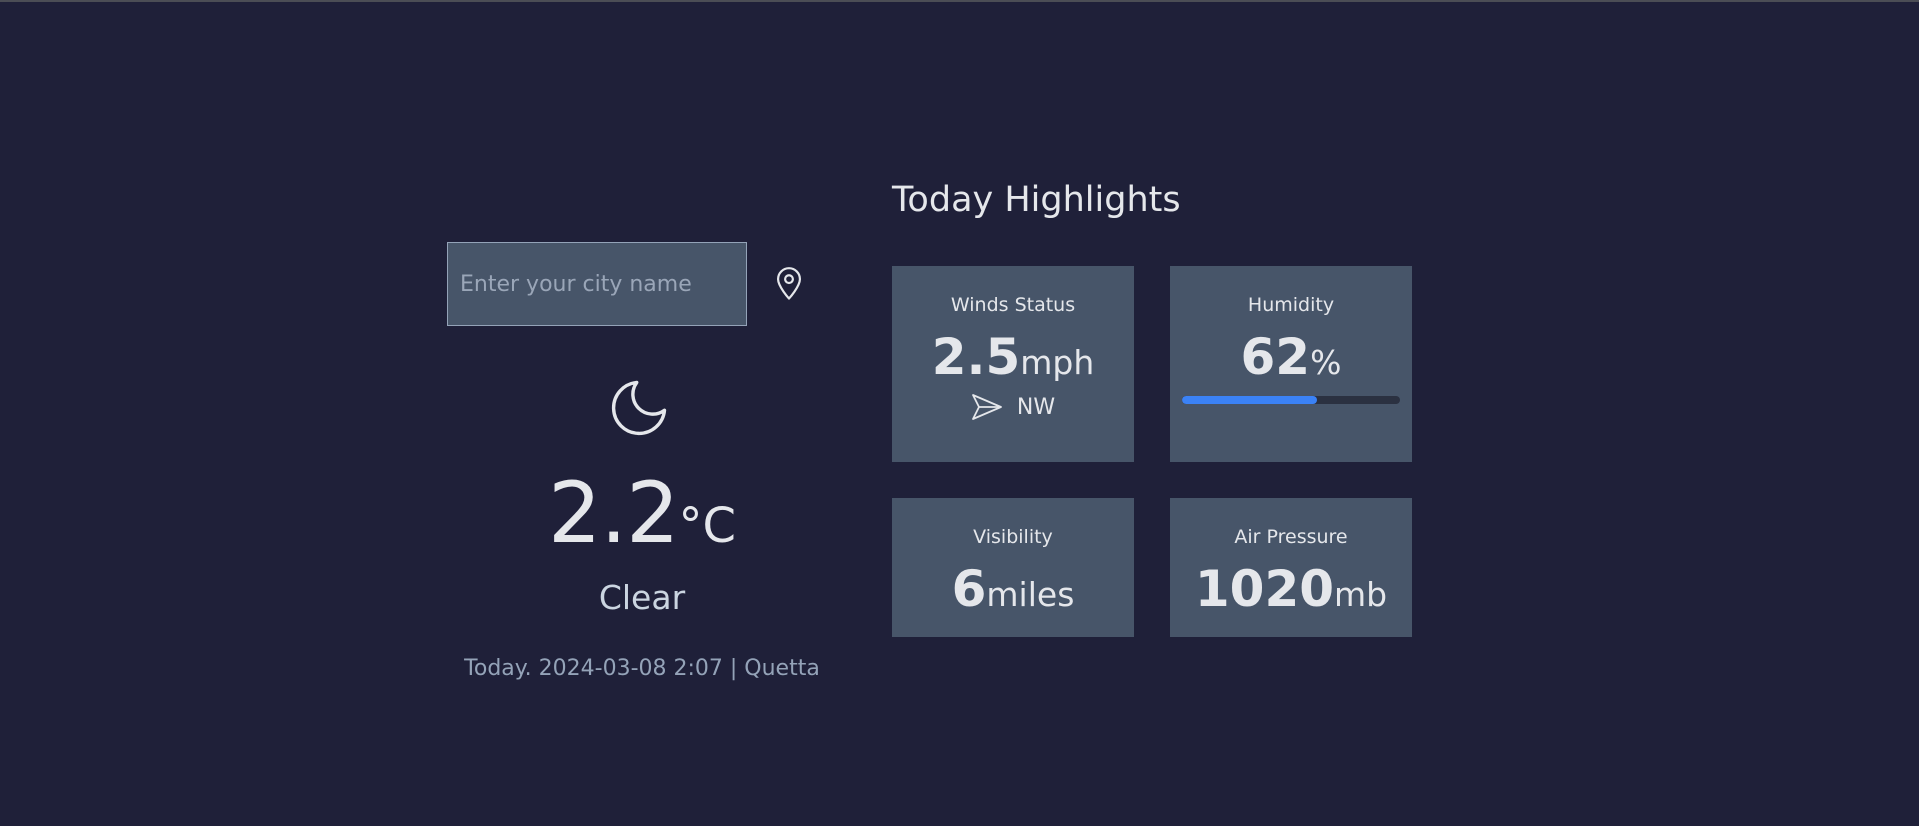 Image resolution: width=1919 pixels, height=826 pixels. What do you see at coordinates (1036, 200) in the screenshot?
I see `highlights-title: Today Highlights` at bounding box center [1036, 200].